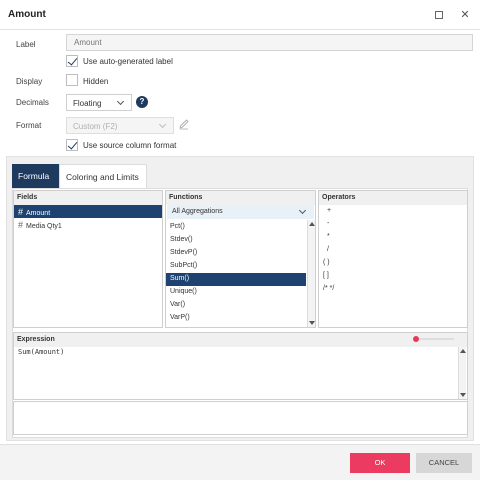 The height and width of the screenshot is (480, 480). I want to click on source-format-text: Use source column format, so click(130, 145).